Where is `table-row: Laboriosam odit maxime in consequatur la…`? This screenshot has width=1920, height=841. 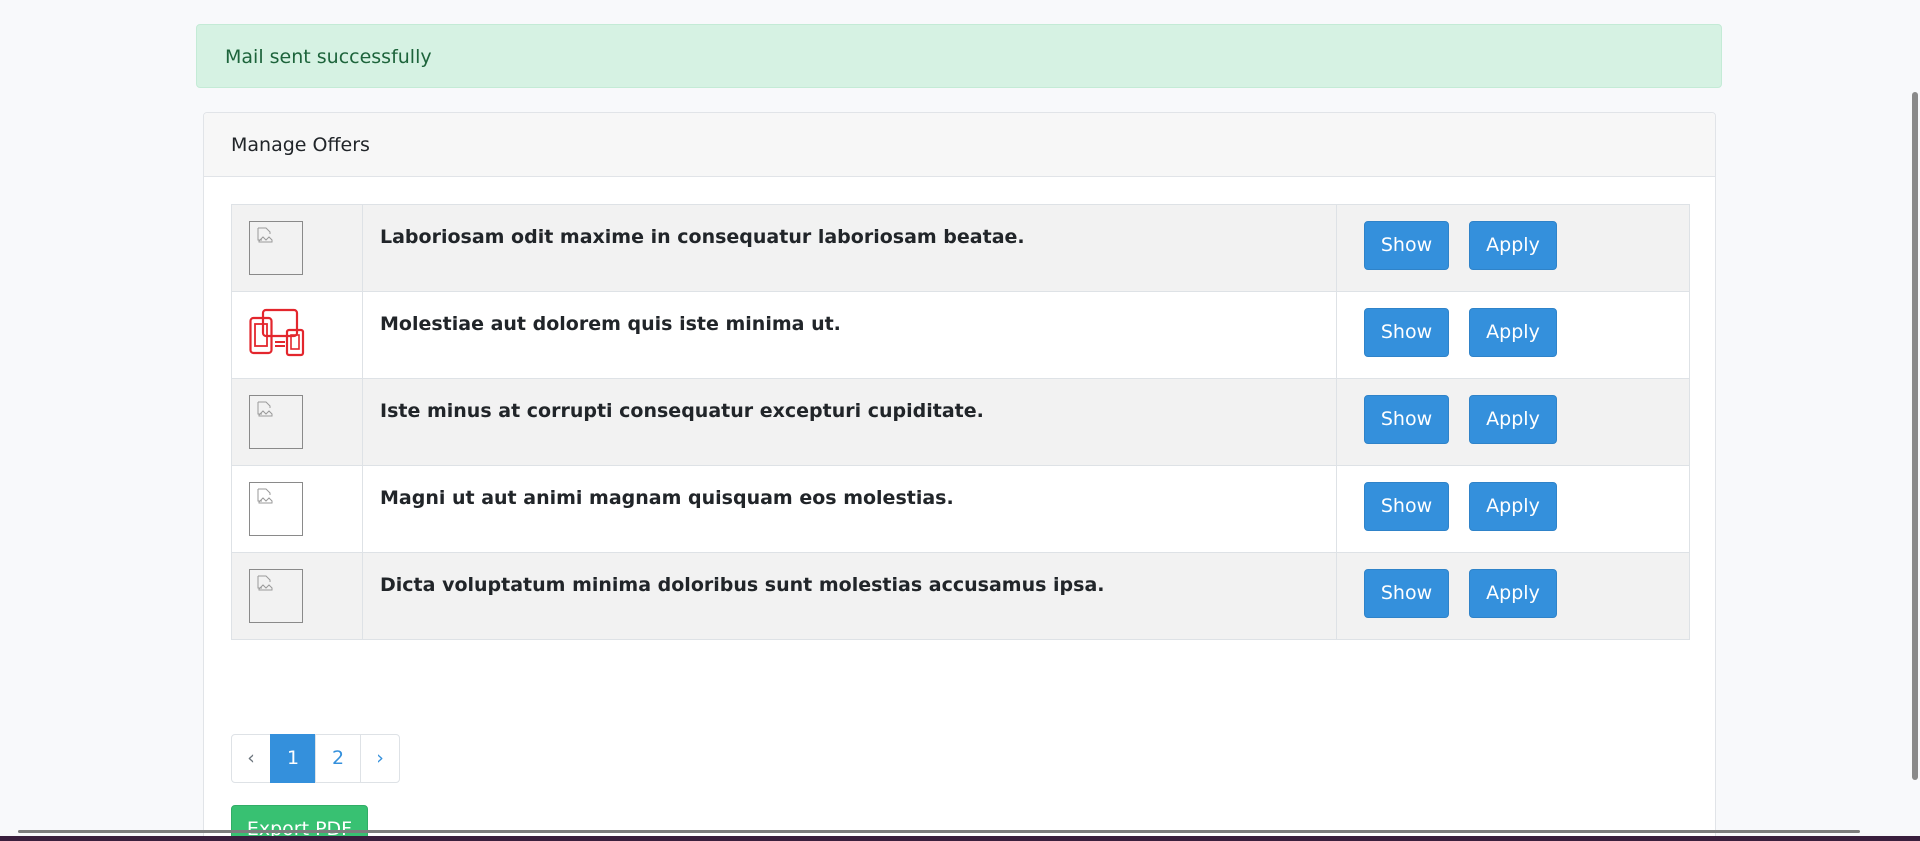
table-row: Laboriosam odit maxime in consequatur la… is located at coordinates (960, 248).